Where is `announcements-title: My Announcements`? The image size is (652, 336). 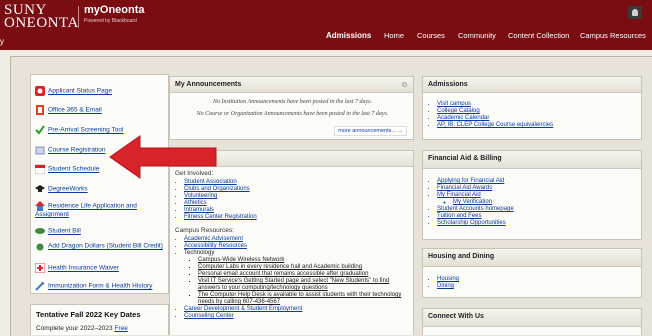
announcements-title: My Announcements is located at coordinates (208, 84).